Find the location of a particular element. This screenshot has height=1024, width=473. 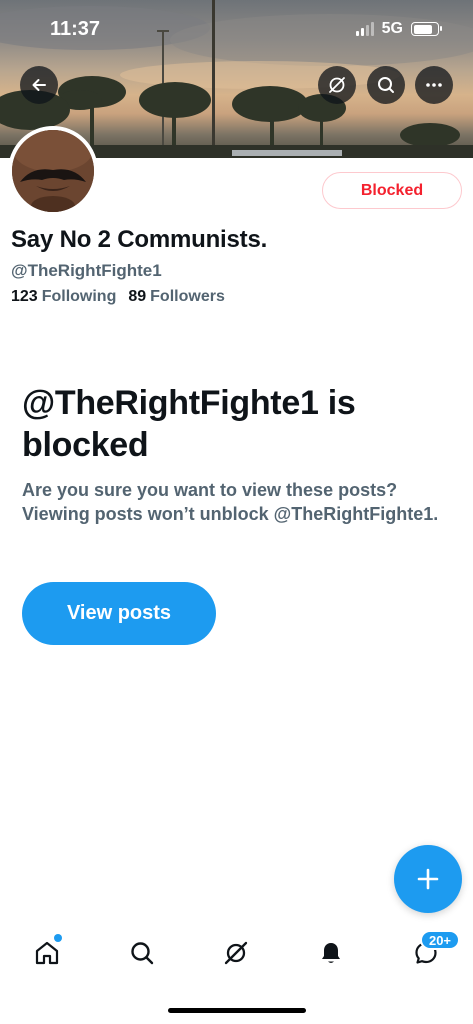

signal-icon is located at coordinates (364, 29).